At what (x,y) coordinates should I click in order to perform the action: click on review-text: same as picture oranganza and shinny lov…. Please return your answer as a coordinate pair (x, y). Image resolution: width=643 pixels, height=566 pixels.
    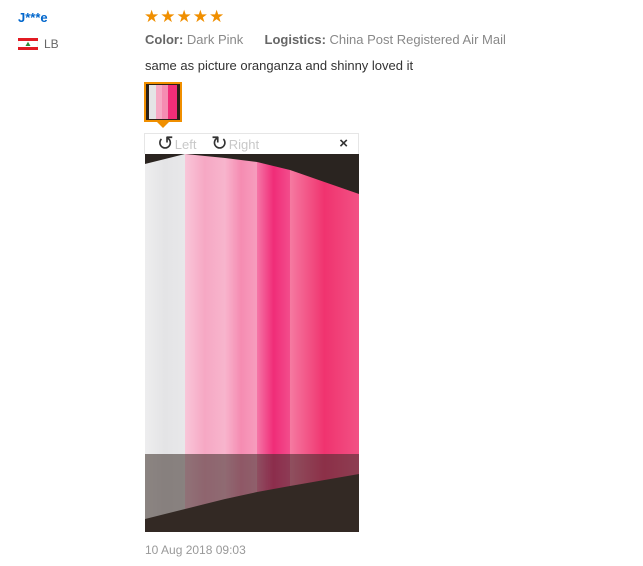
    Looking at the image, I should click on (279, 65).